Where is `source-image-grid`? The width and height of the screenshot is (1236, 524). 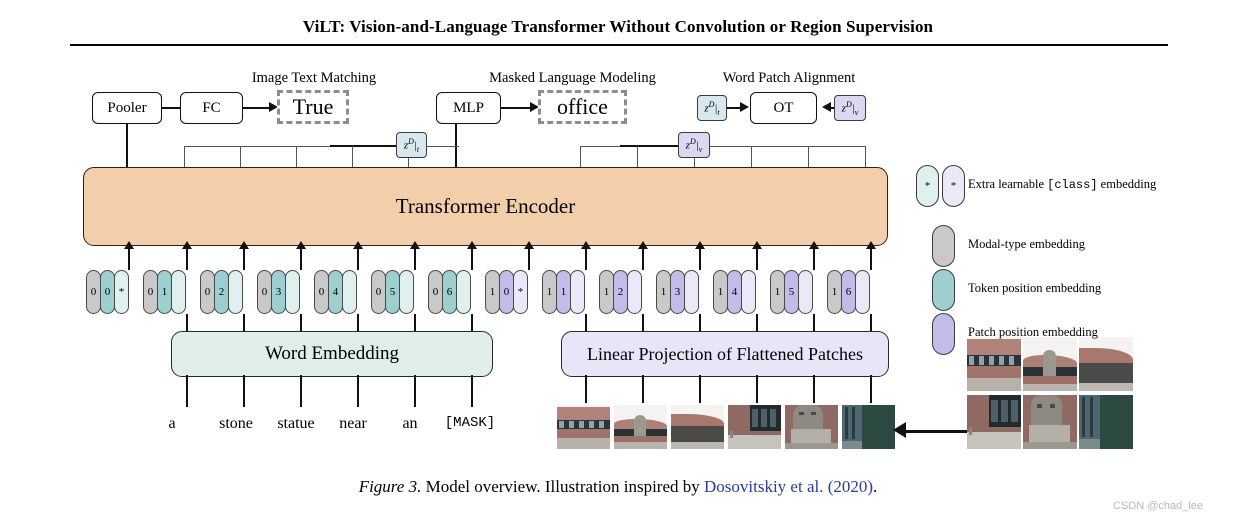 source-image-grid is located at coordinates (1050, 393).